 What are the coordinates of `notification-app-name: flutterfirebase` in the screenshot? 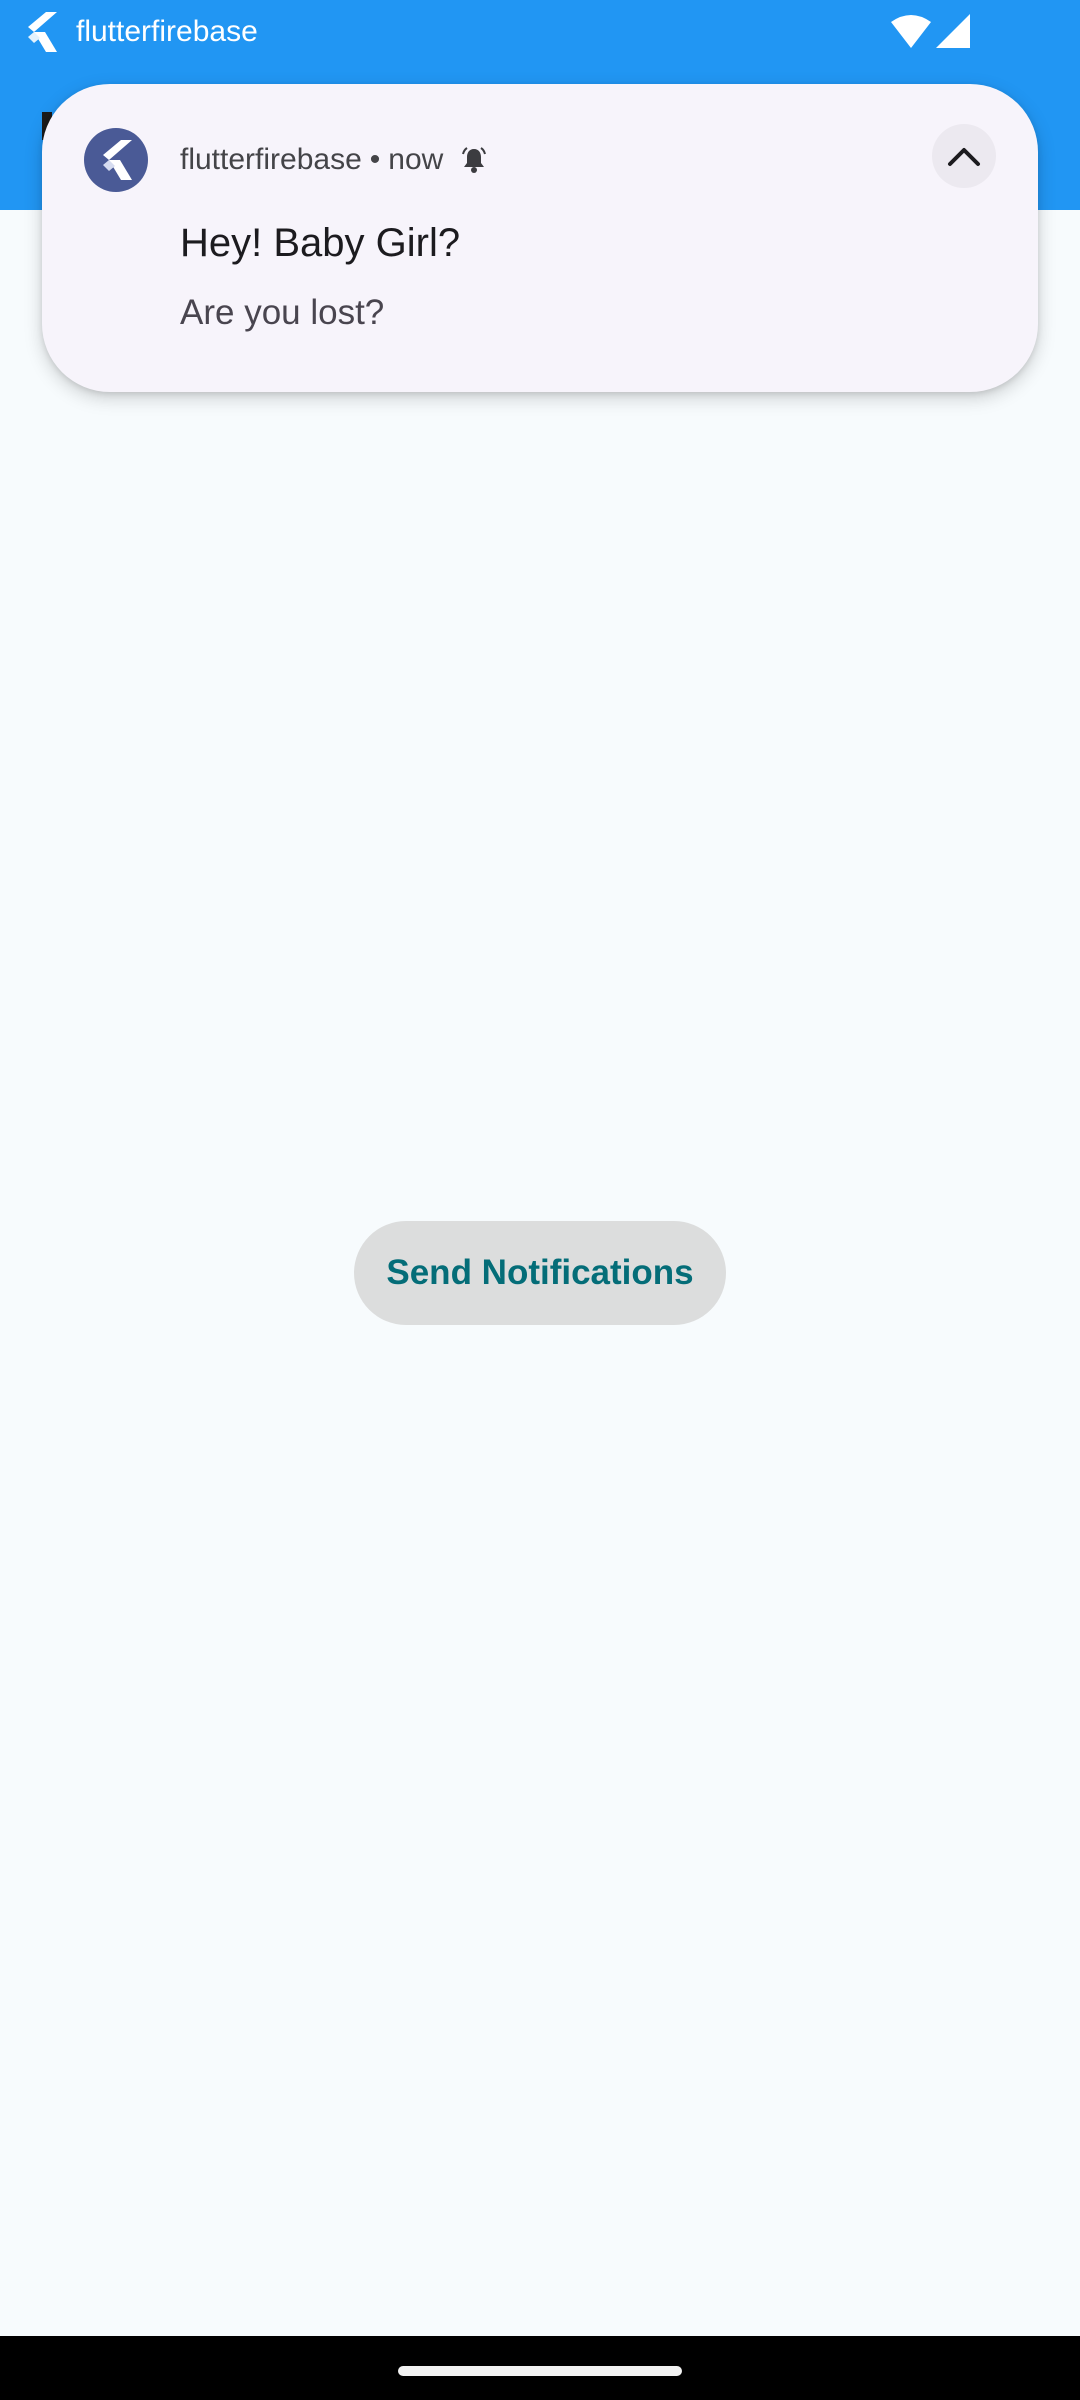 It's located at (271, 159).